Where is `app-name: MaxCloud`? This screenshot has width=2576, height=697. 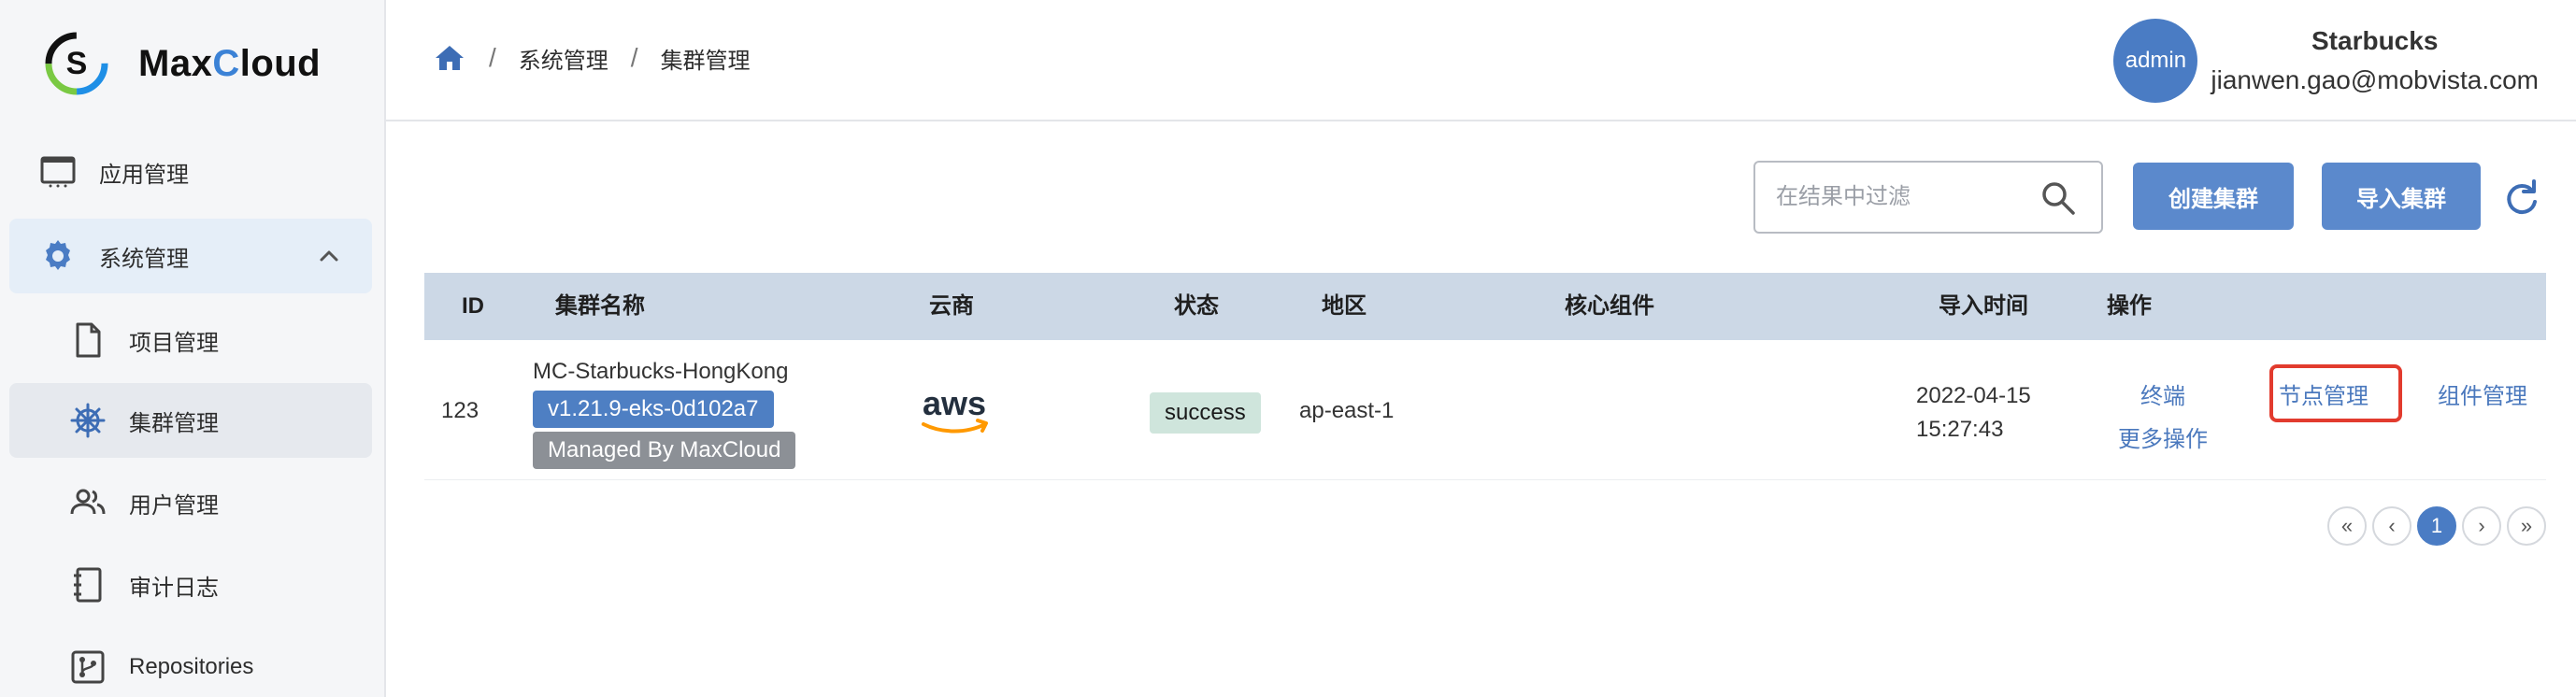
app-name: MaxCloud is located at coordinates (230, 63).